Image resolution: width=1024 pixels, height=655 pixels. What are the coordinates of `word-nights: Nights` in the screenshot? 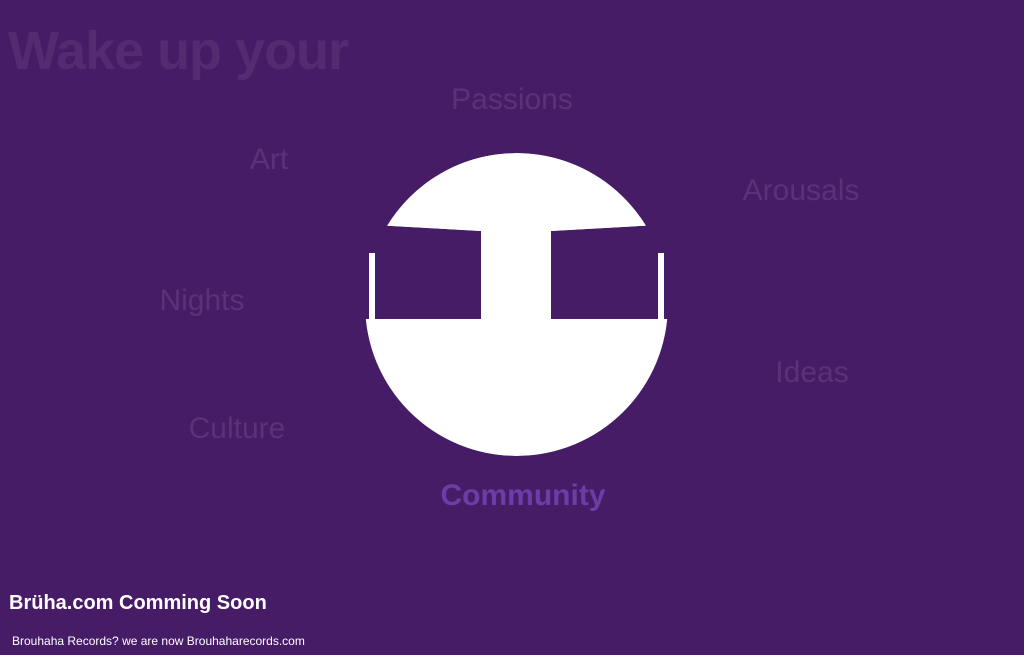 It's located at (202, 300).